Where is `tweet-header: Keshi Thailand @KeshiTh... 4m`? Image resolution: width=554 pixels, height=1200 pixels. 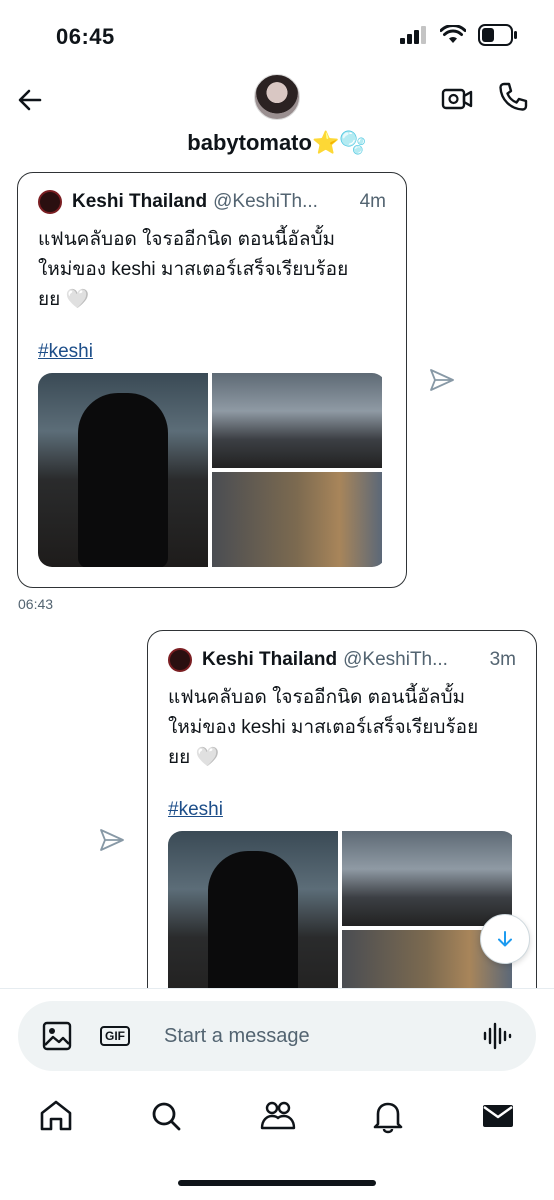
tweet-header: Keshi Thailand @KeshiTh... 4m is located at coordinates (212, 202).